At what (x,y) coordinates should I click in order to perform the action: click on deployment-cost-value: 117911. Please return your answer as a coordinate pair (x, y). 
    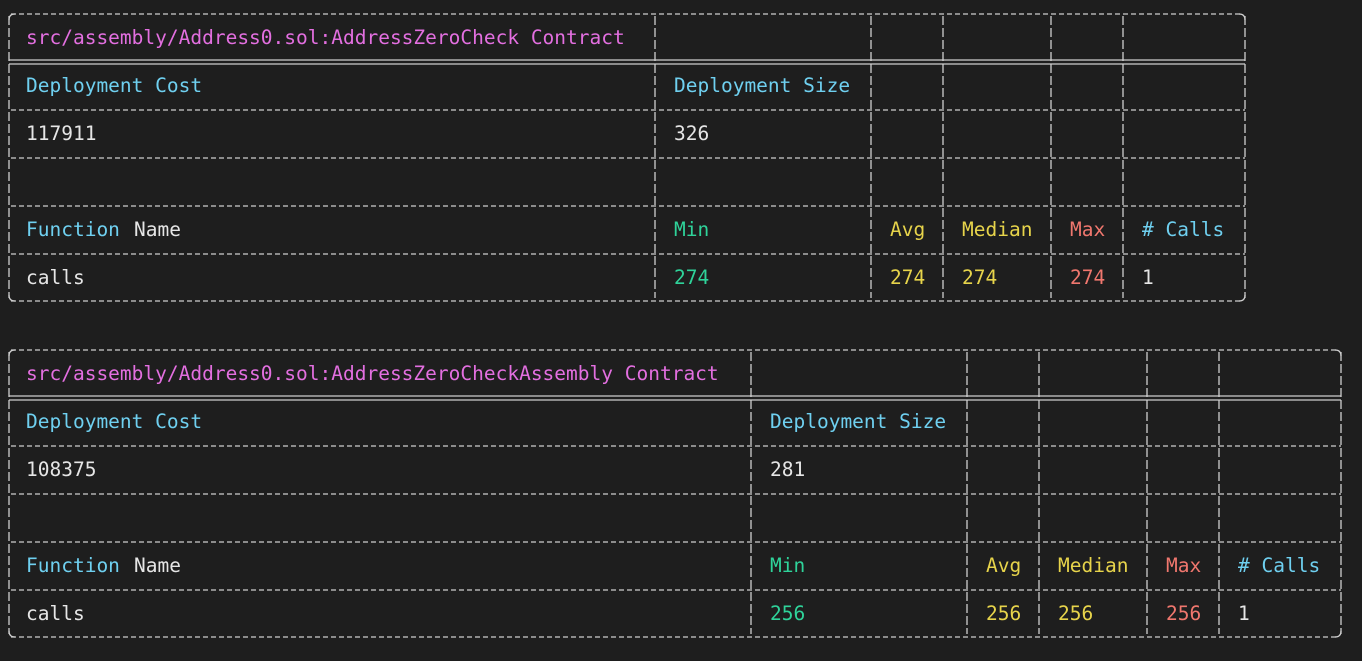
    Looking at the image, I should click on (61, 133).